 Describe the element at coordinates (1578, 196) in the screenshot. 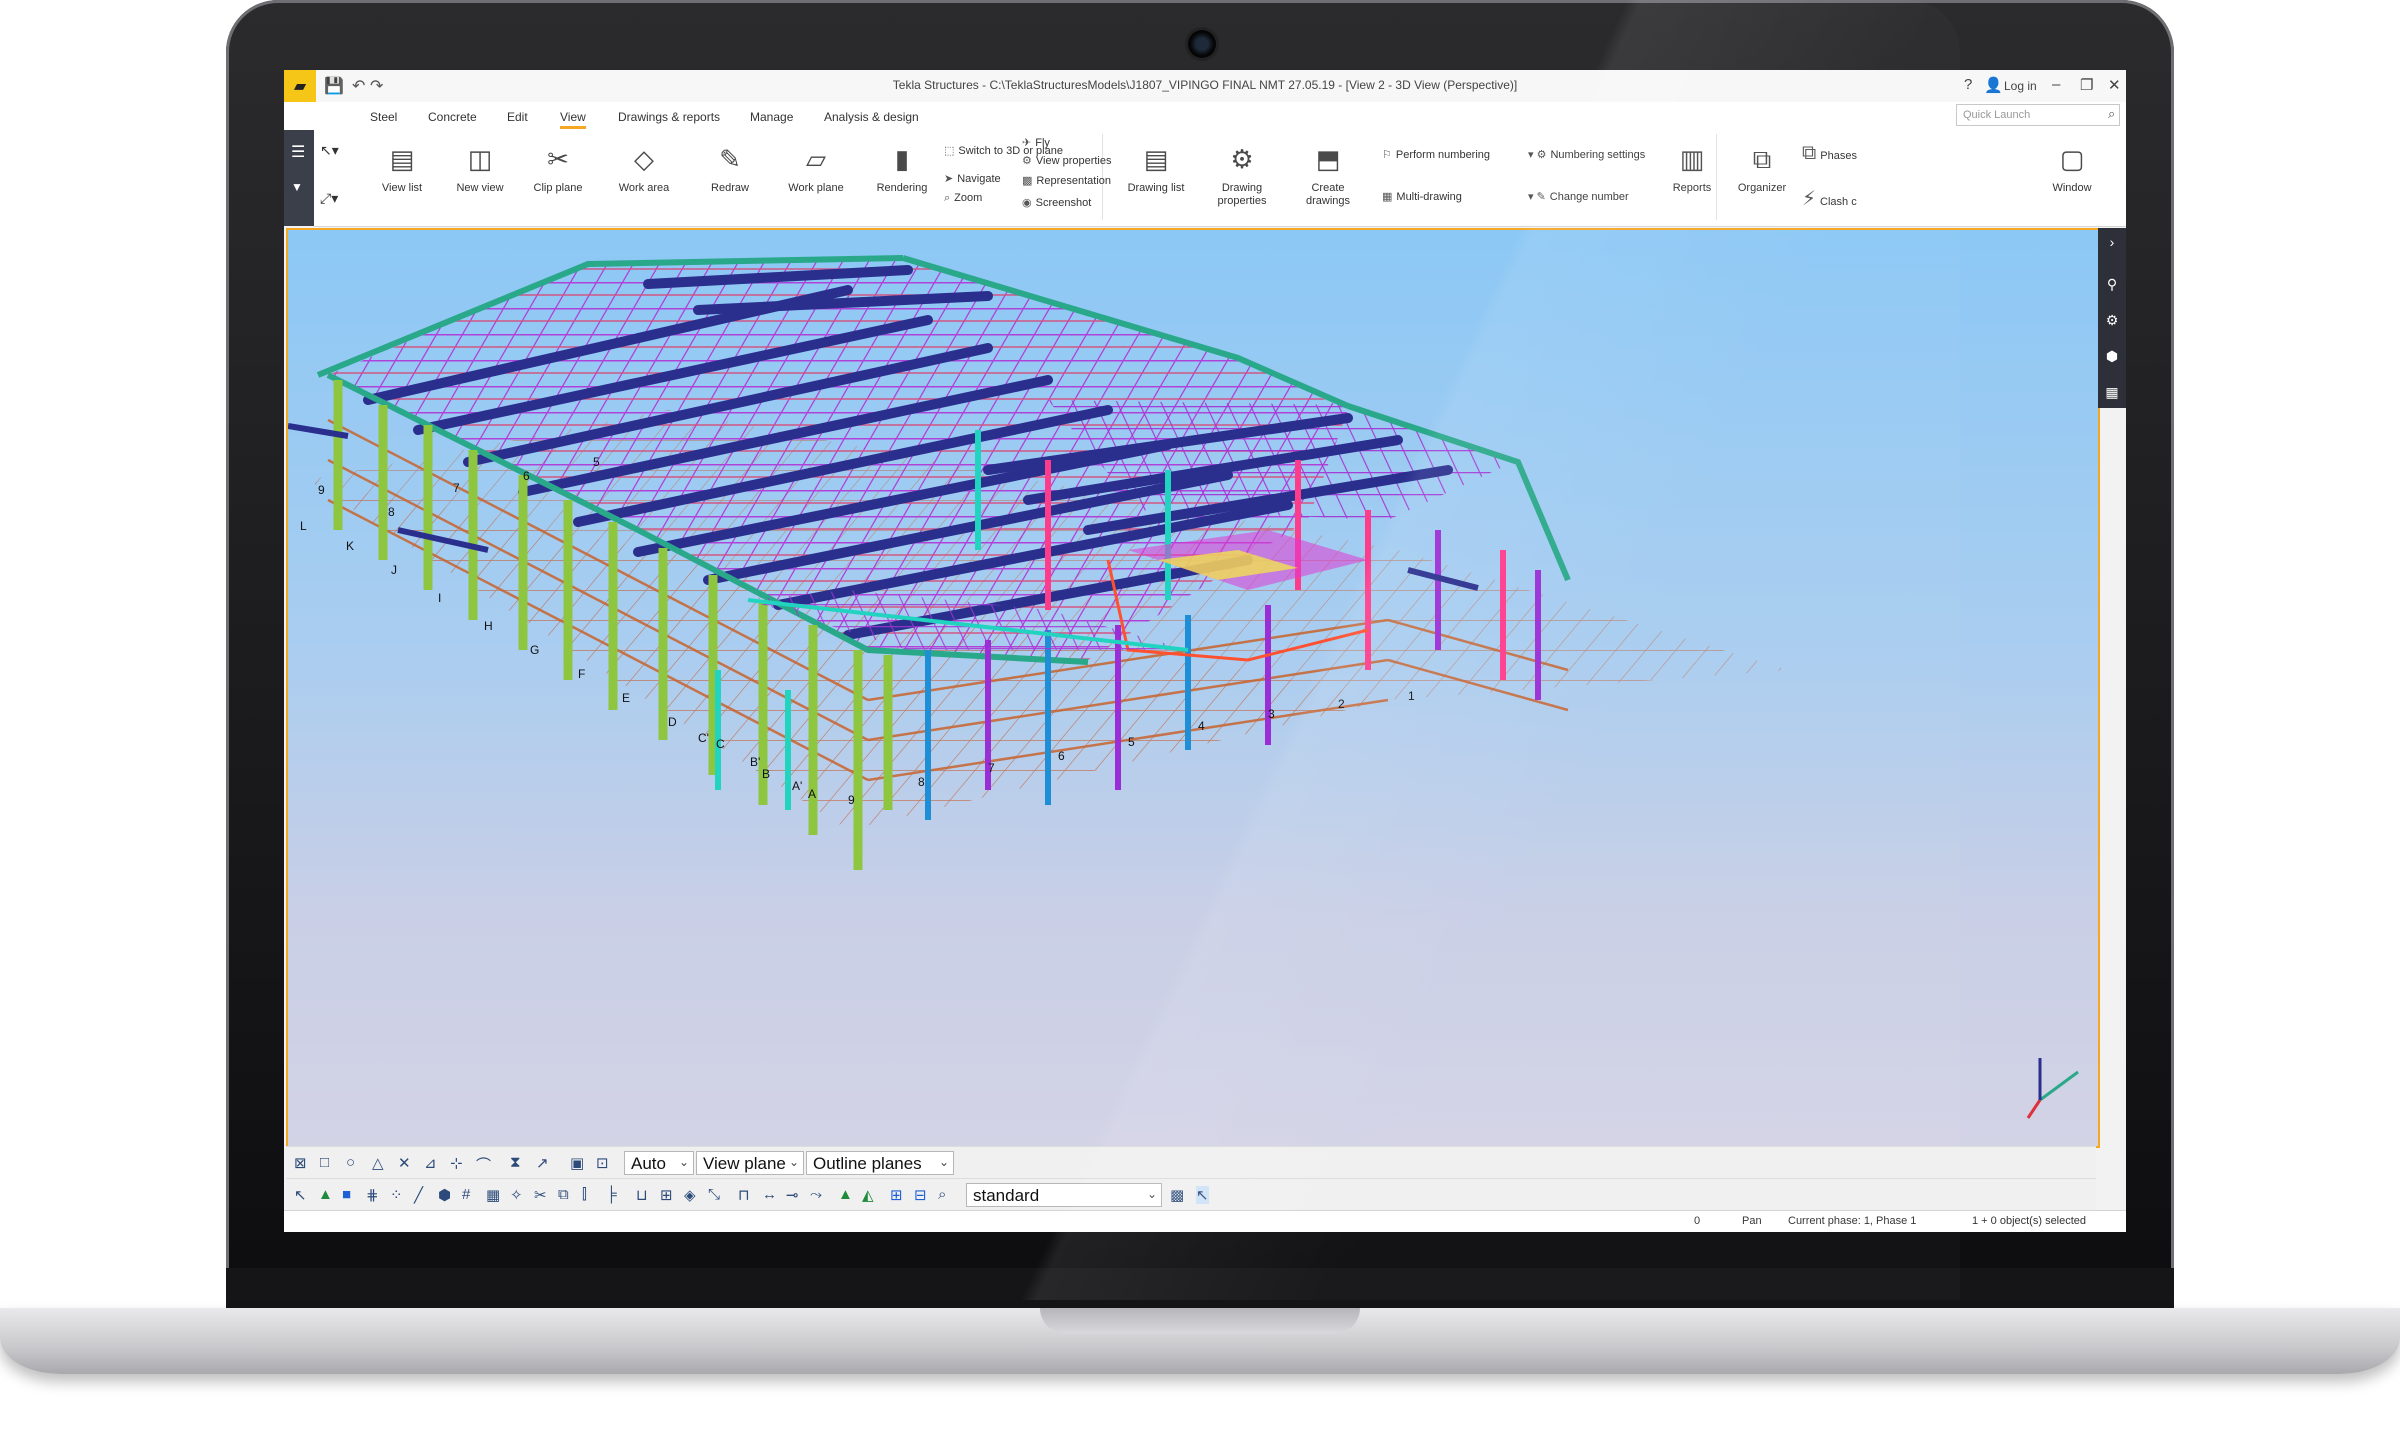

I see `change-number-button: ▾ ✎ Change number` at that location.